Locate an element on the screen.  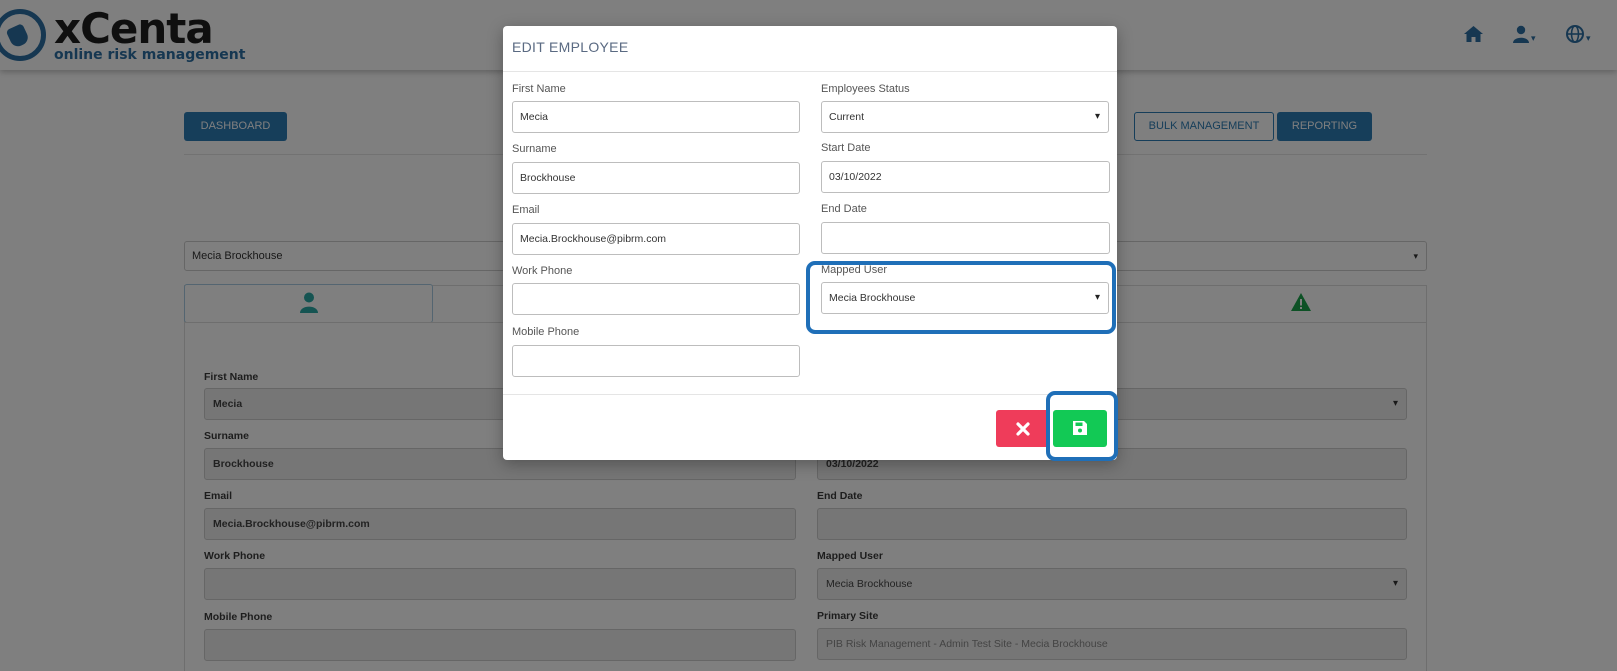
start-date-input: 03/10/2022 is located at coordinates (965, 177).